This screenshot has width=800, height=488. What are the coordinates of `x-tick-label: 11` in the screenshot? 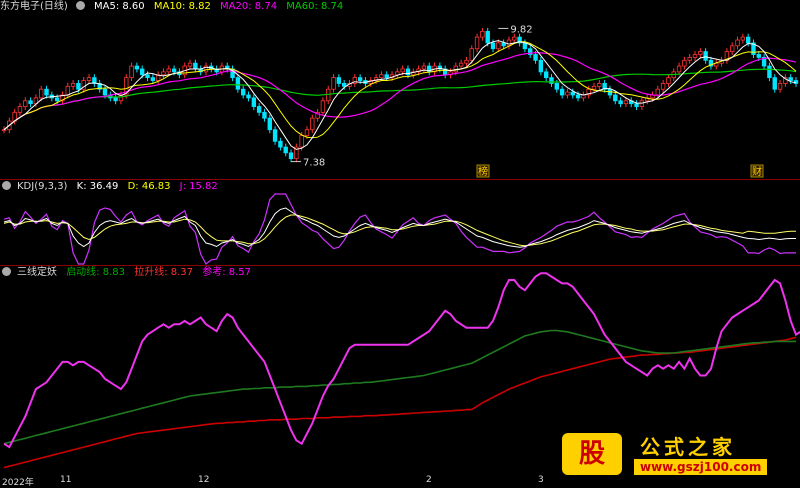 It's located at (66, 480).